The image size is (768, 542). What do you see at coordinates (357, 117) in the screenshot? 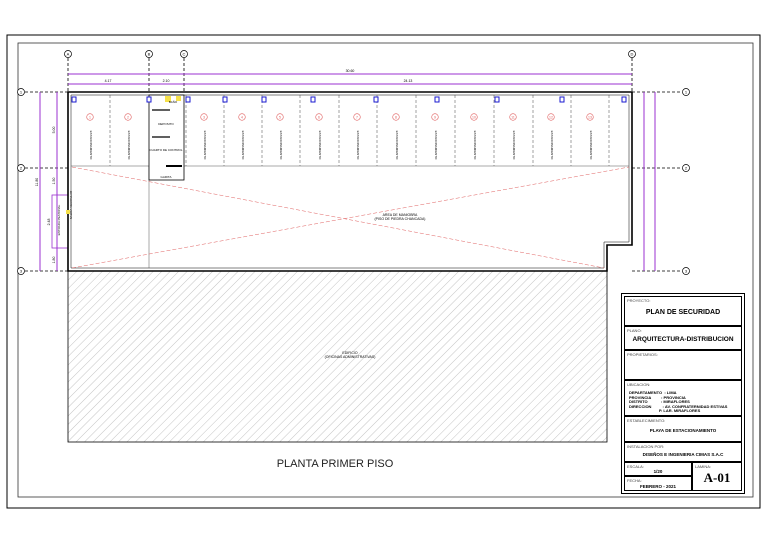
I see `parking-number: 7` at bounding box center [357, 117].